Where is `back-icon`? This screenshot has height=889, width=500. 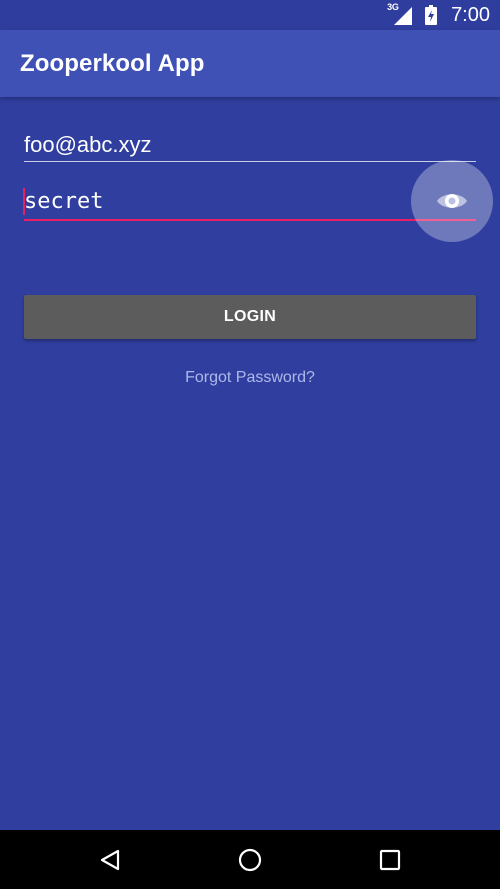 back-icon is located at coordinates (110, 859).